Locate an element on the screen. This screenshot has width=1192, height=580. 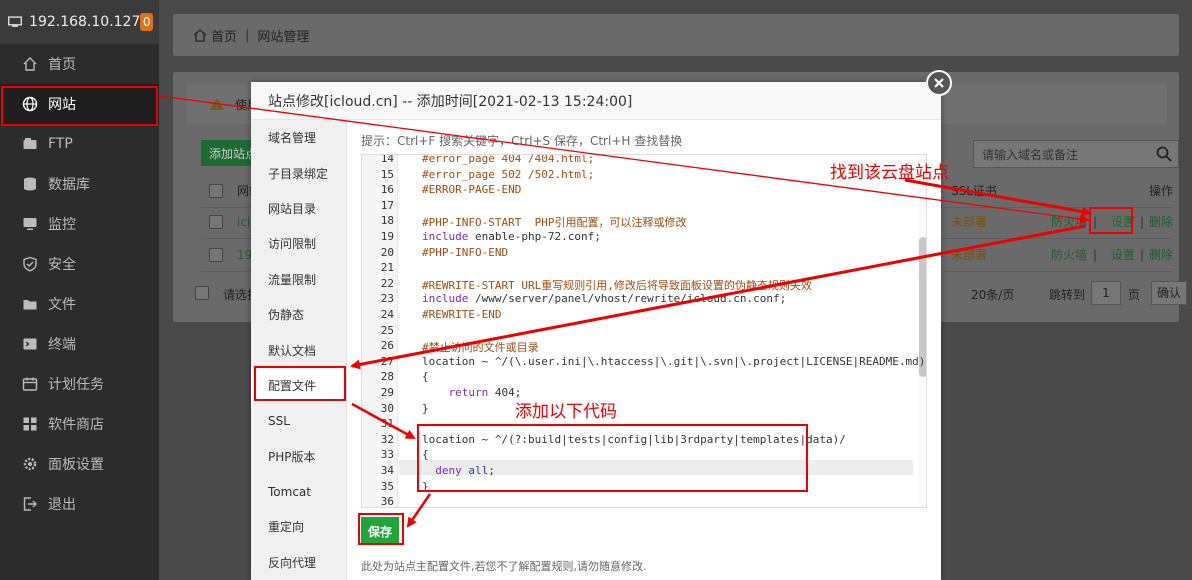
arrow-code-to-save is located at coordinates (419, 510).